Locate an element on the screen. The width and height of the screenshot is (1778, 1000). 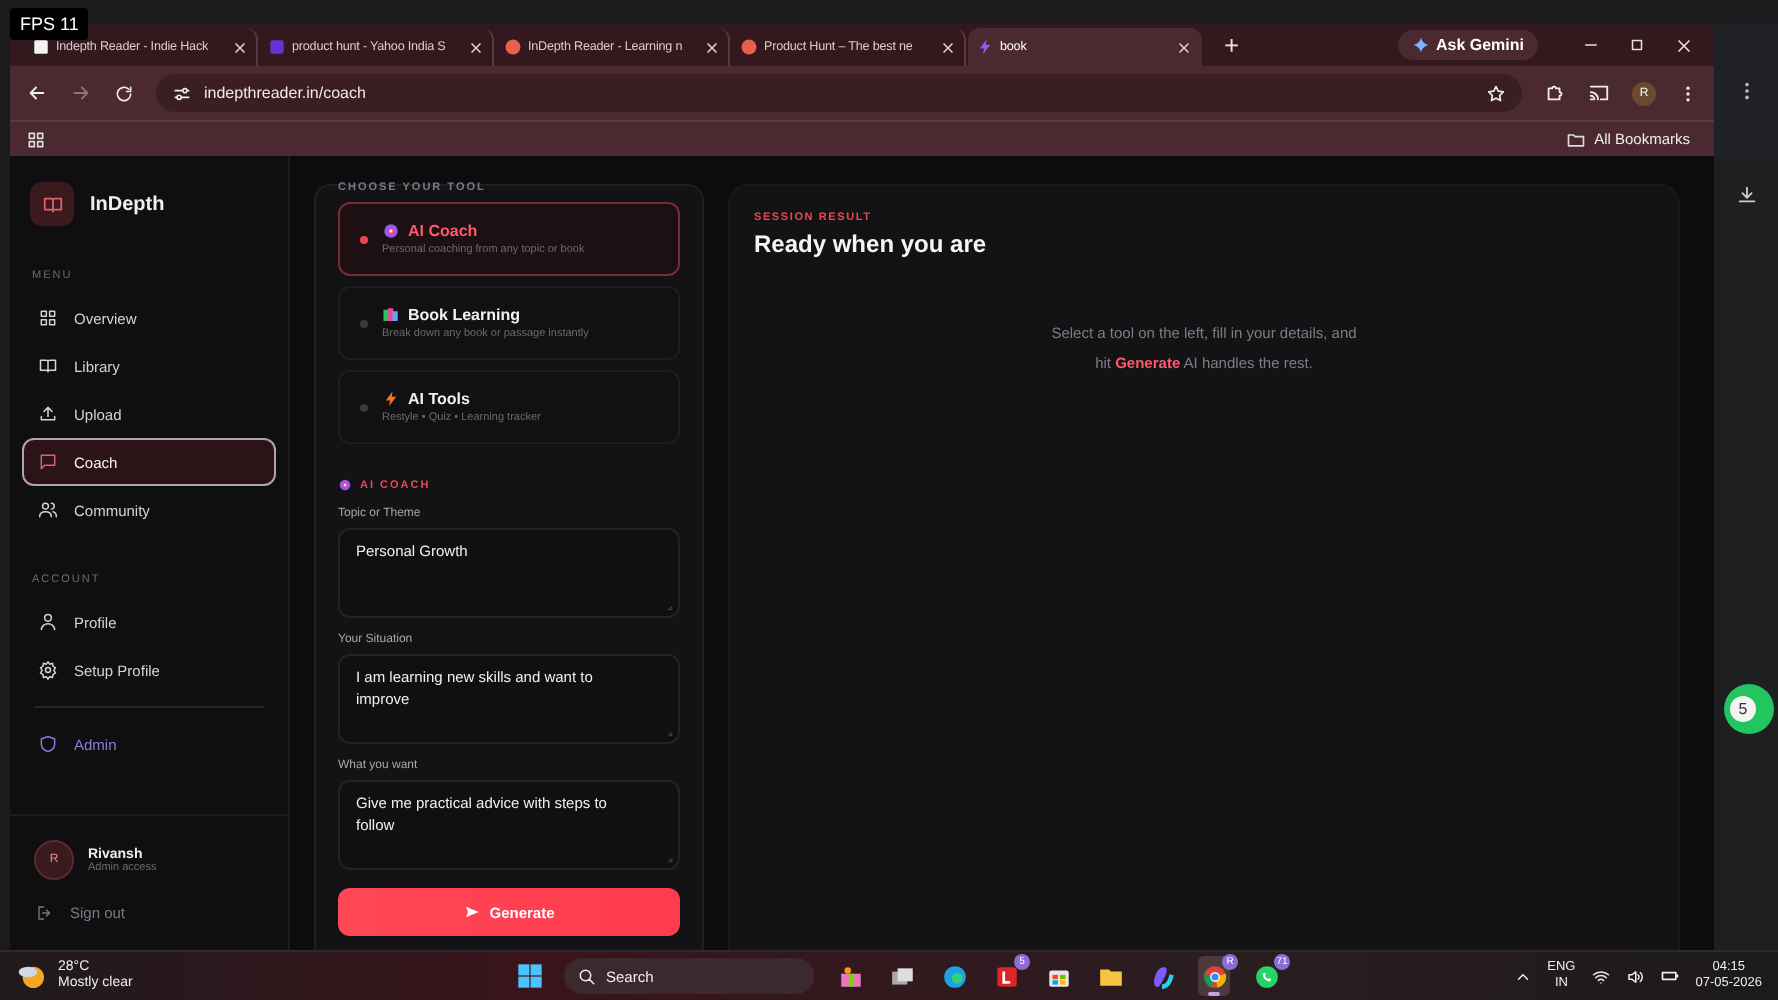
task-view-icon is located at coordinates (902, 976).